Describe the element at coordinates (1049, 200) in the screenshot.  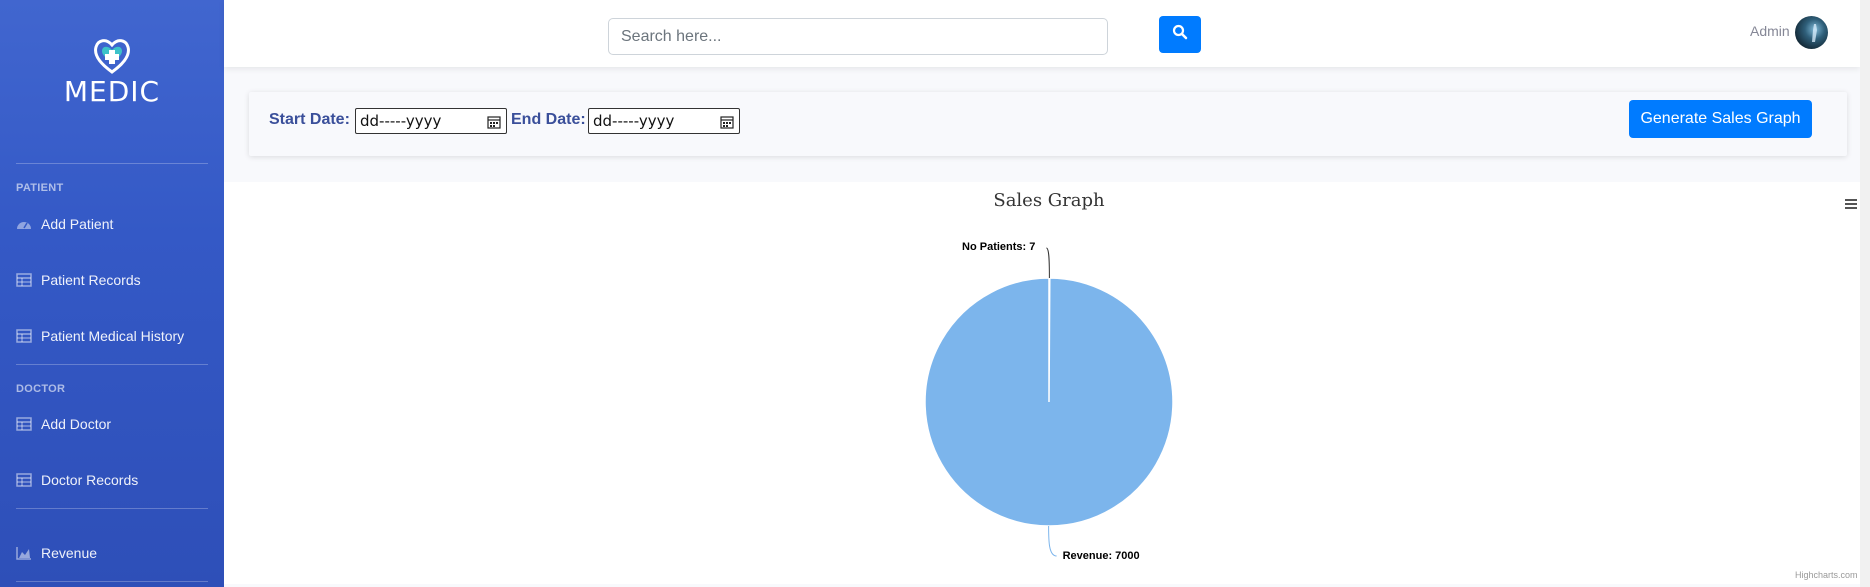
I see `chart-title: Sales Graph` at that location.